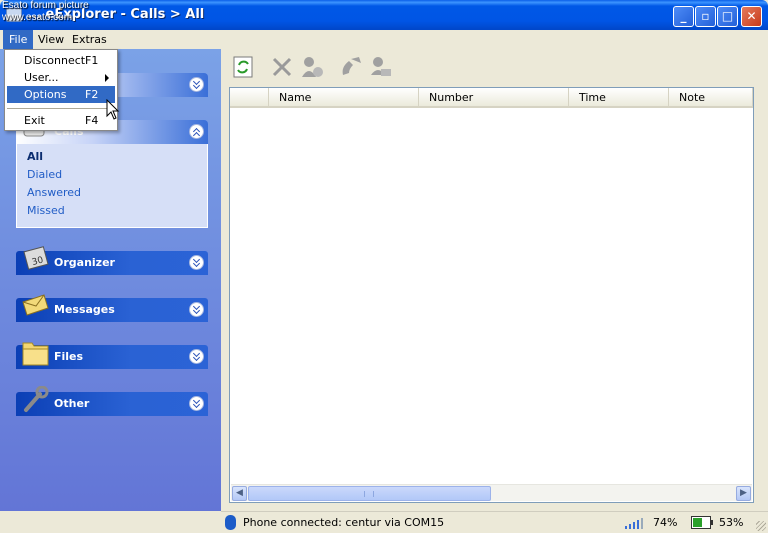 The height and width of the screenshot is (533, 768). I want to click on watermark-line-1: Esato forum picture, so click(45, 5).